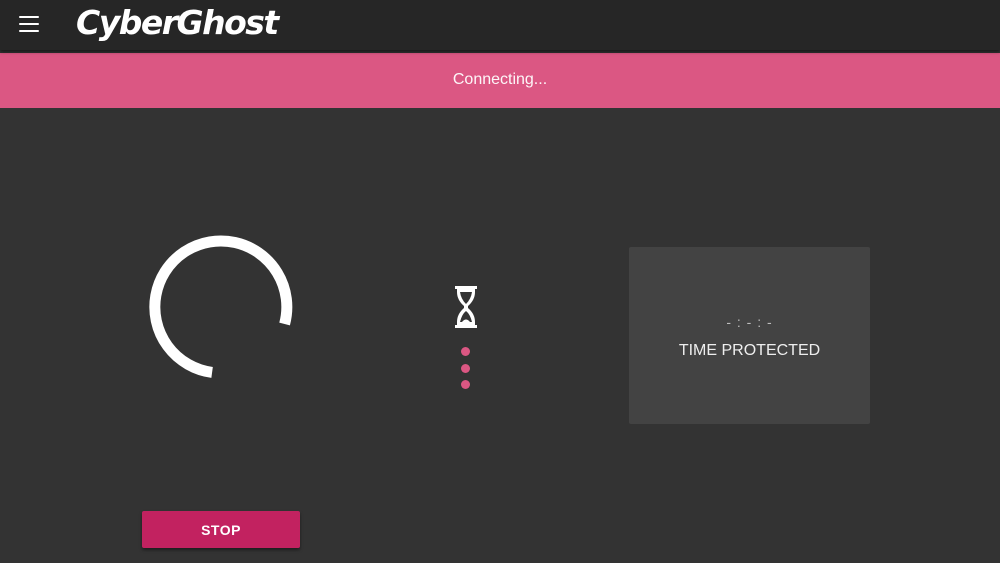  I want to click on hamburger-menu-icon, so click(29, 24).